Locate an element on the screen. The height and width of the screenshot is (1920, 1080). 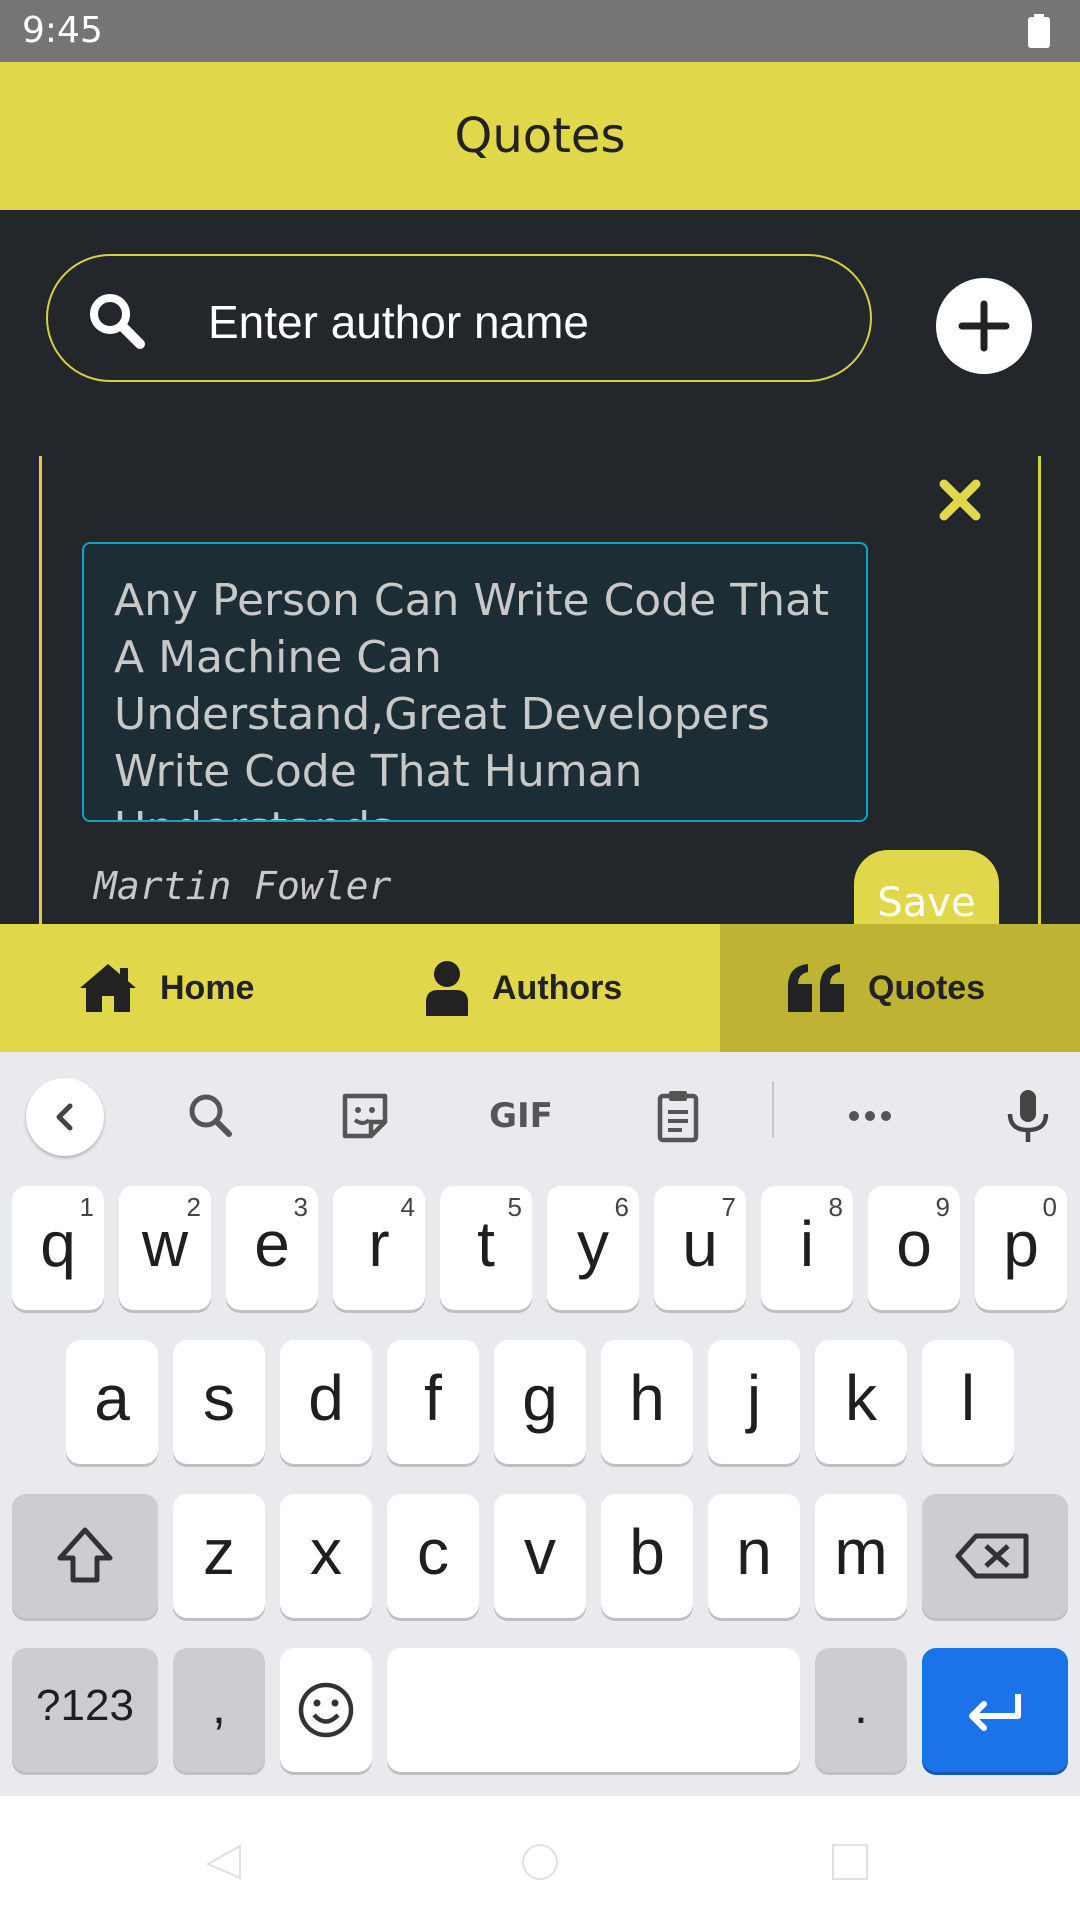
add-quote-button is located at coordinates (984, 326).